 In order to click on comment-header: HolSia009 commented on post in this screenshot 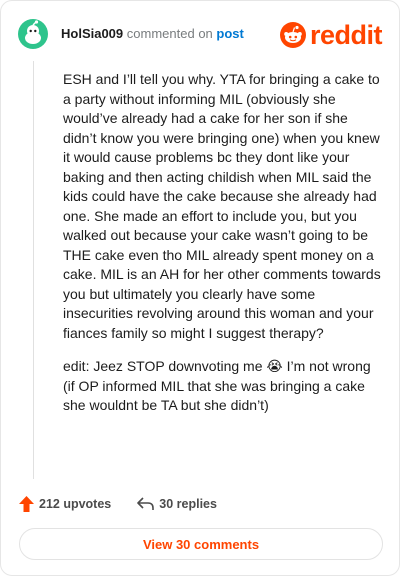, I will do `click(152, 33)`.